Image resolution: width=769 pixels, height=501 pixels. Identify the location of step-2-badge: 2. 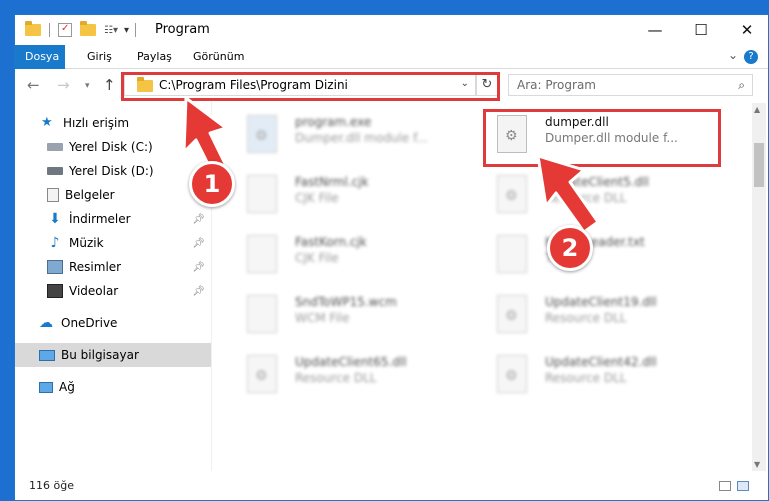
(570, 248).